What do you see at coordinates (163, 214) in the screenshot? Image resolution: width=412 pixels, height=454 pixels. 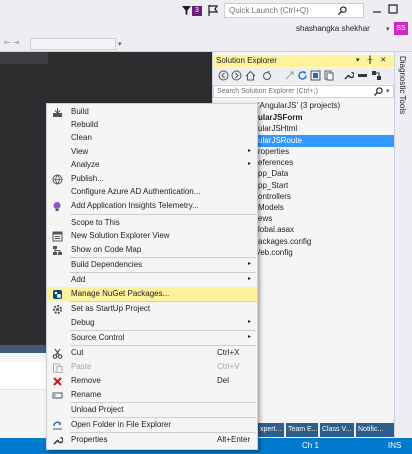 I see `menu-separator` at bounding box center [163, 214].